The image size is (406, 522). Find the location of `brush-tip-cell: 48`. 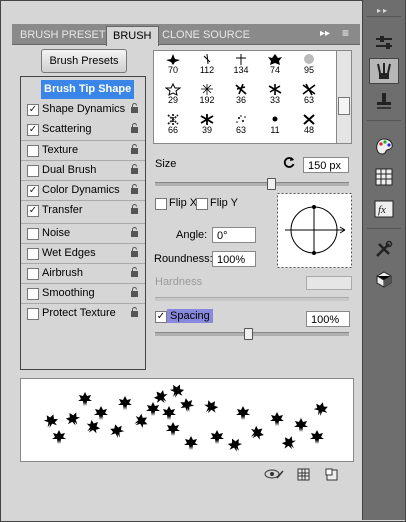

brush-tip-cell: 48 is located at coordinates (309, 123).